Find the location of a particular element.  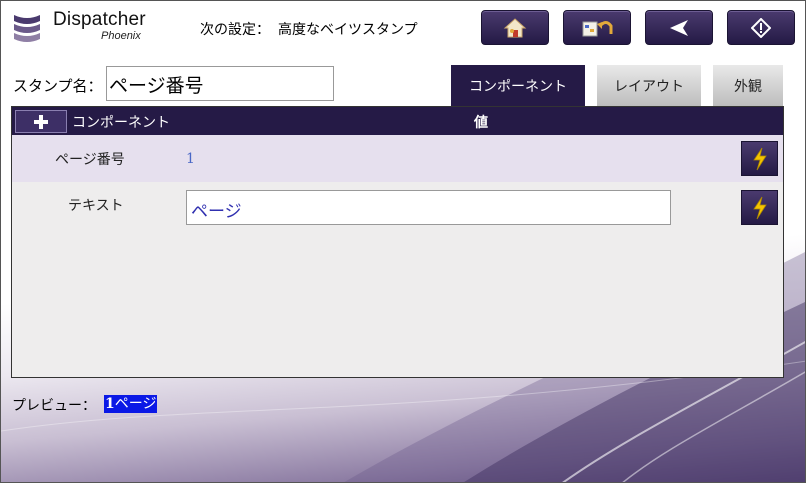

component-name: テキスト is located at coordinates (96, 206).